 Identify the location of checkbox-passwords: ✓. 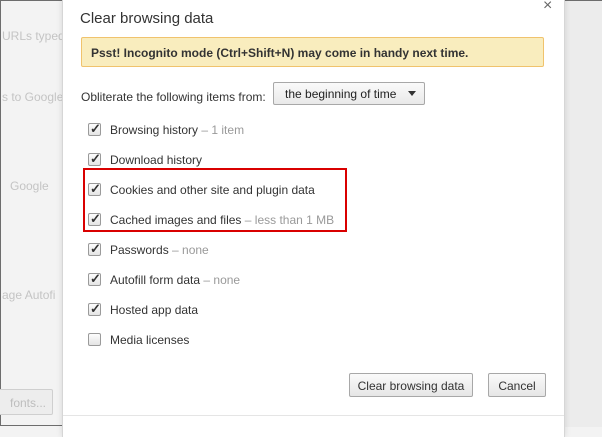
(94, 248).